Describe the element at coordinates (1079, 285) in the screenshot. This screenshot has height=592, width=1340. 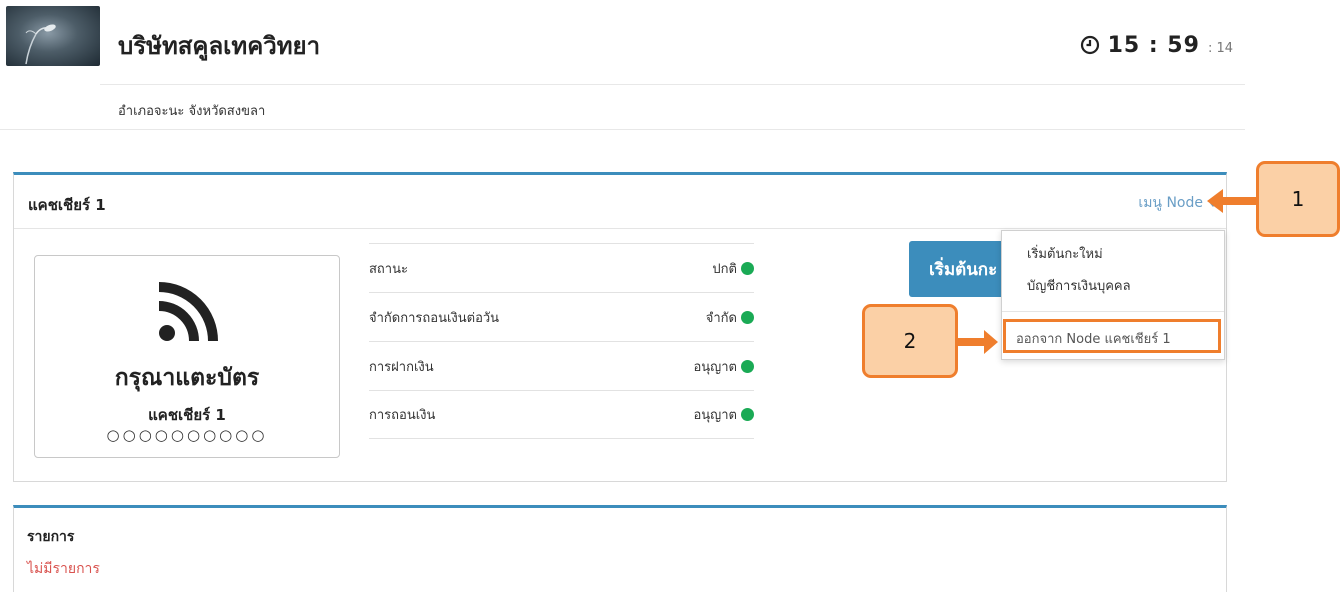
I see `menu-item-personal-account: บัญชีการเงินบุคคล` at that location.